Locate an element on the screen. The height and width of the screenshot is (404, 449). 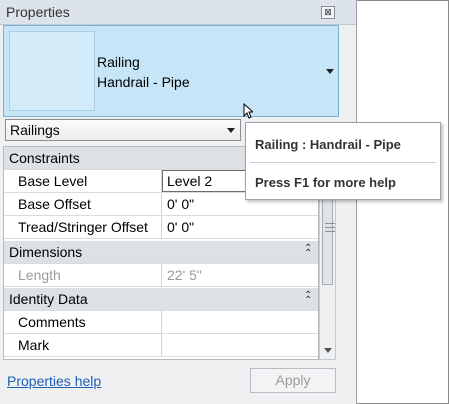
close-icon: ⊠ is located at coordinates (328, 12).